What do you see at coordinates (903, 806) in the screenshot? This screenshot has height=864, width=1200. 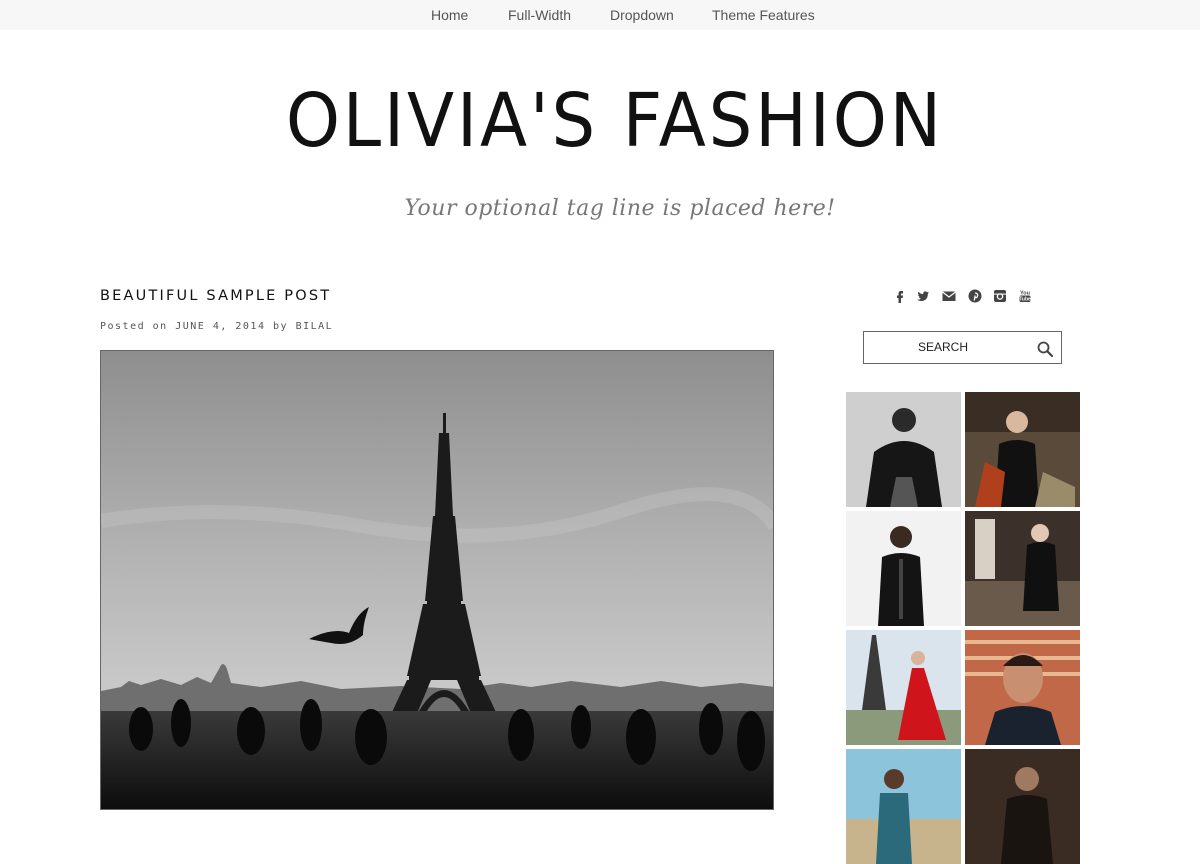 I see `gallery-thumb-blue-sky` at bounding box center [903, 806].